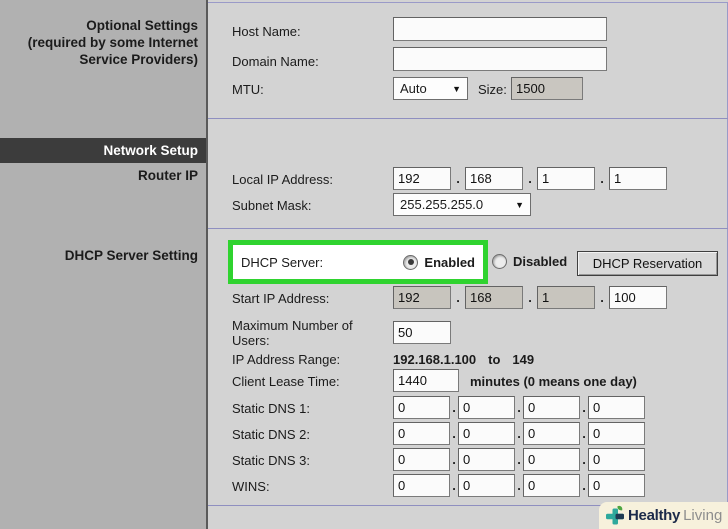 The image size is (728, 529). What do you see at coordinates (411, 262) in the screenshot?
I see `dhcp-enabled-radio` at bounding box center [411, 262].